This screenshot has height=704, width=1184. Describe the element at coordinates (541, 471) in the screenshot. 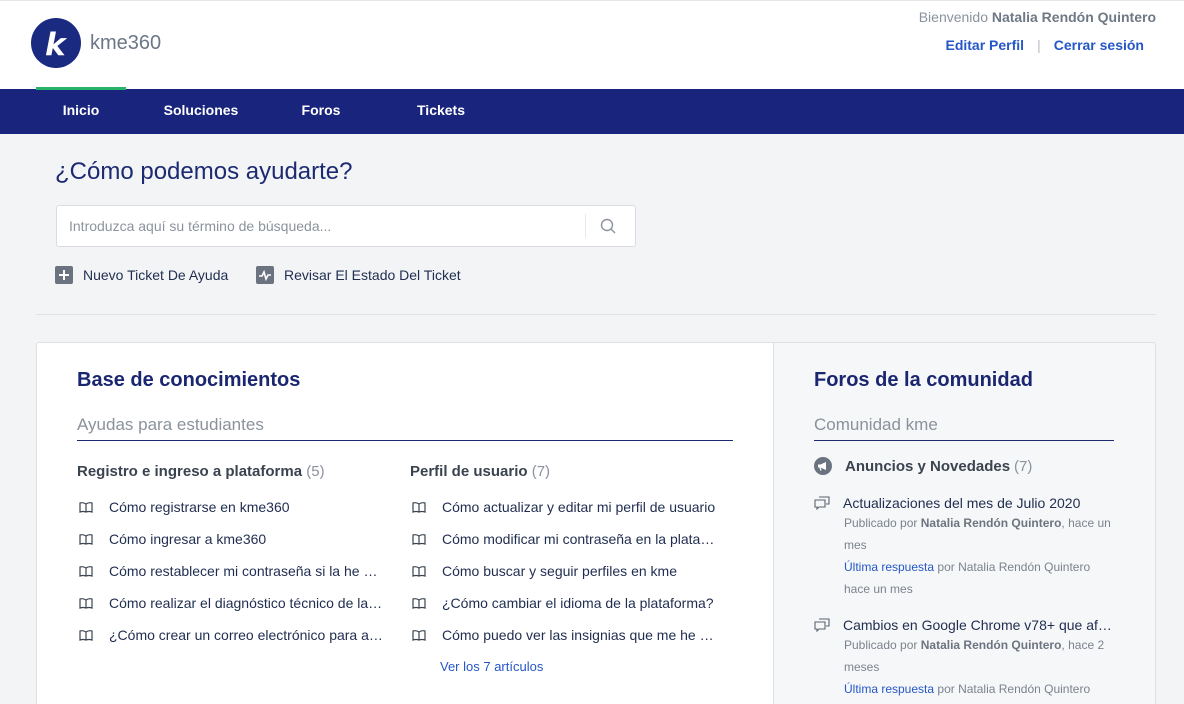

I see `section-count: (7)` at that location.